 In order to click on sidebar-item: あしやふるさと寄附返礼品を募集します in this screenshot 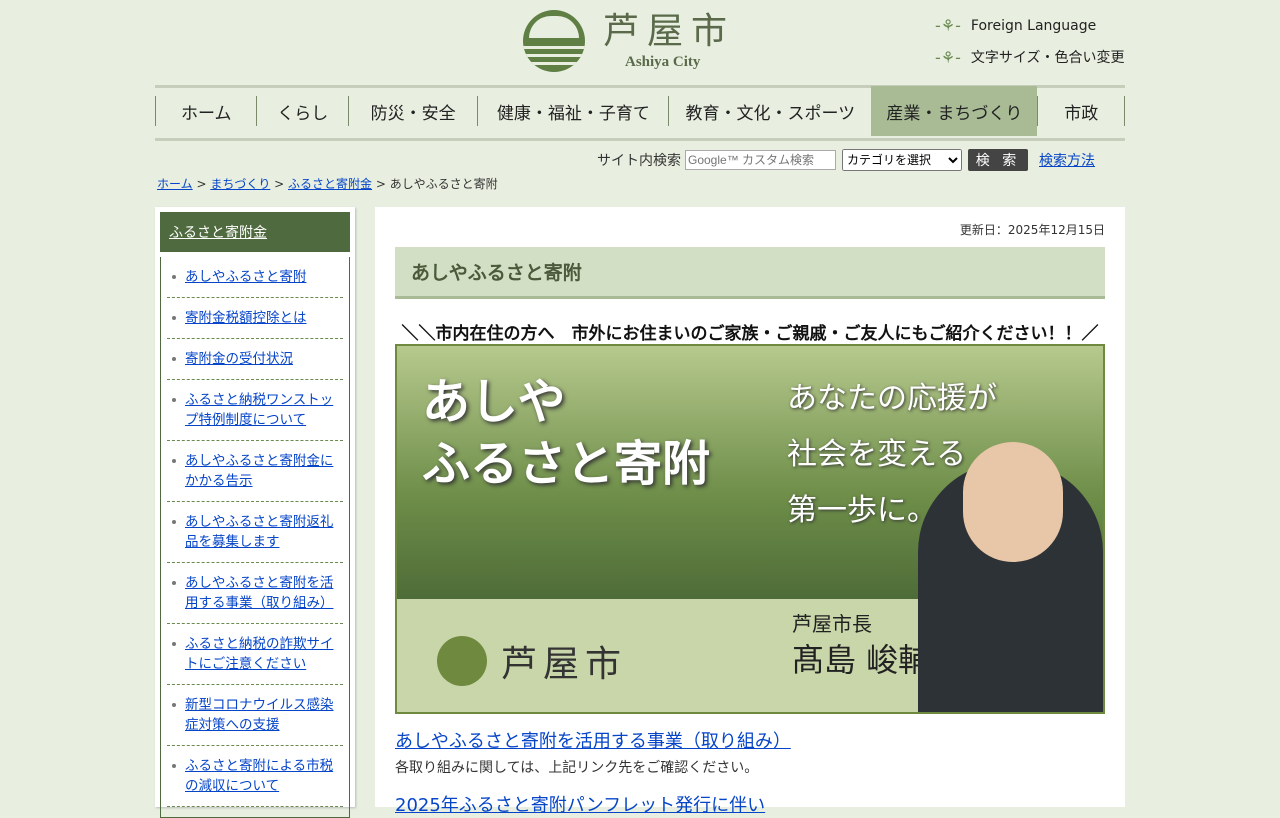, I will do `click(259, 532)`.